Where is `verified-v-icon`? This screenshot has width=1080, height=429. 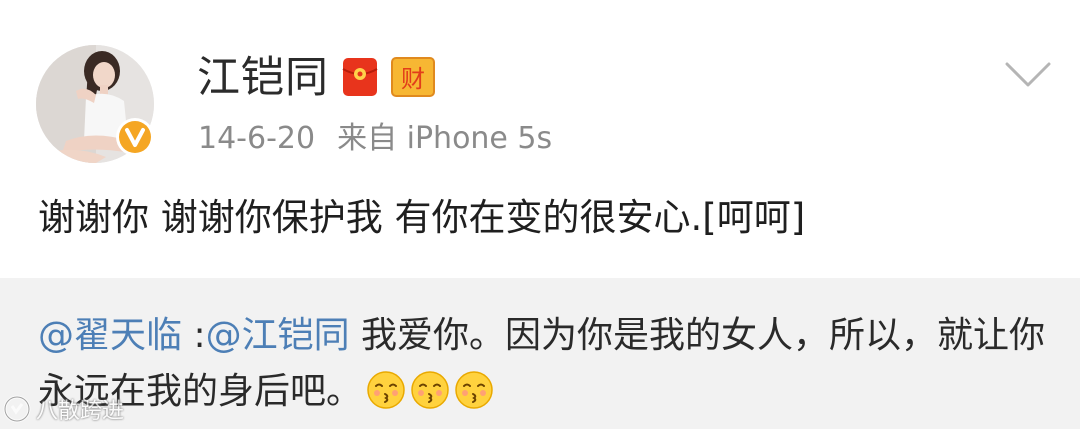 verified-v-icon is located at coordinates (135, 137).